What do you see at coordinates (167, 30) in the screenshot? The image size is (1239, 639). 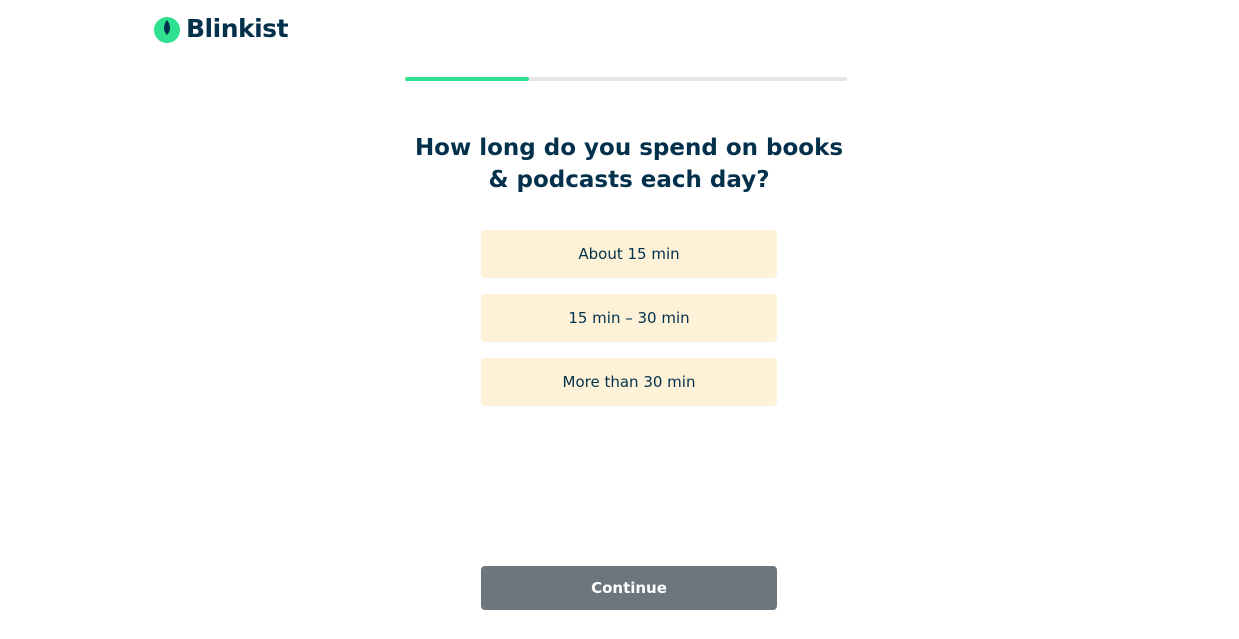 I see `blinkist-leaf-icon` at bounding box center [167, 30].